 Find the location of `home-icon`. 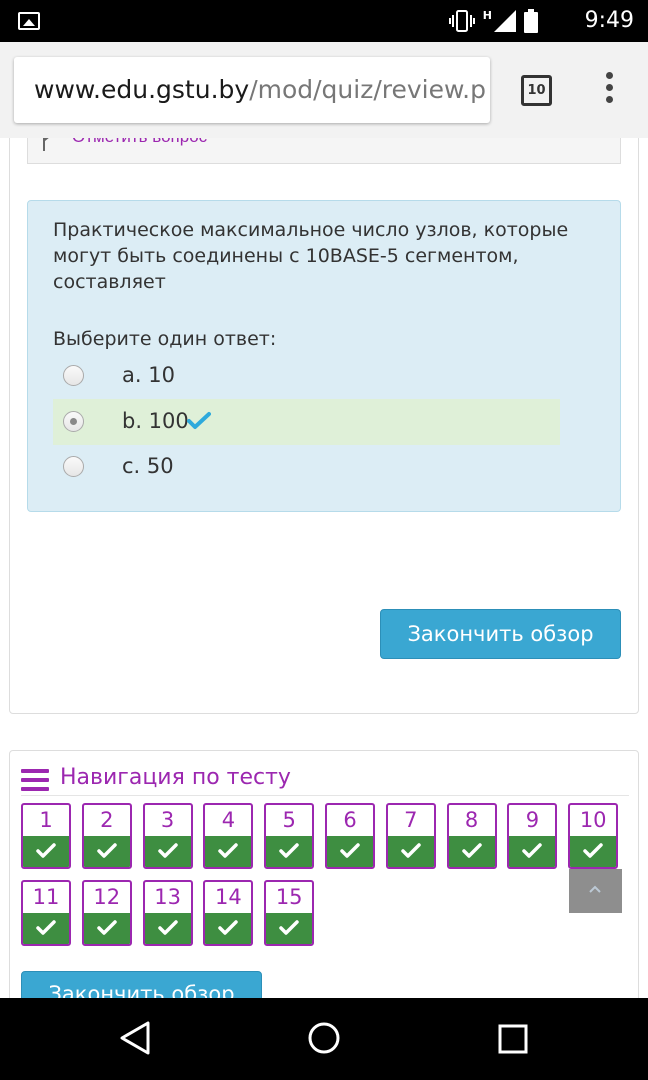

home-icon is located at coordinates (324, 1038).